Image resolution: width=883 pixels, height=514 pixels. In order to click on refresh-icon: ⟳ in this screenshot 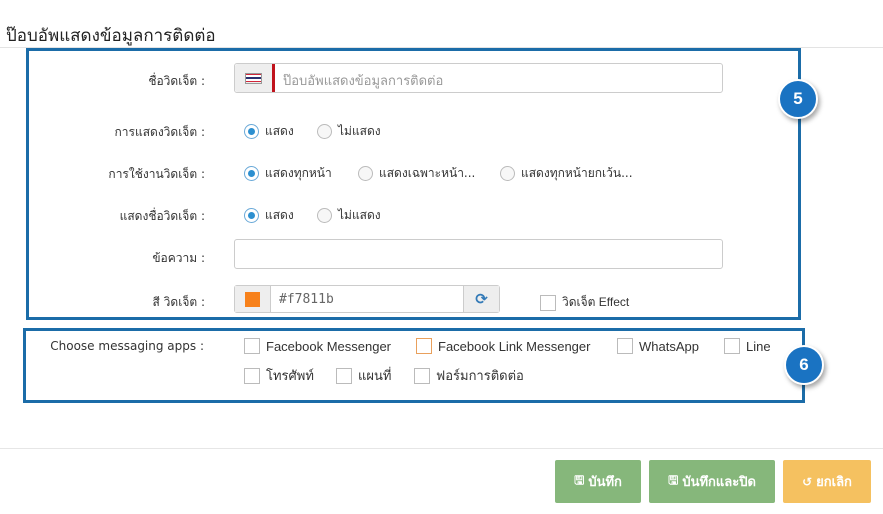, I will do `click(481, 299)`.